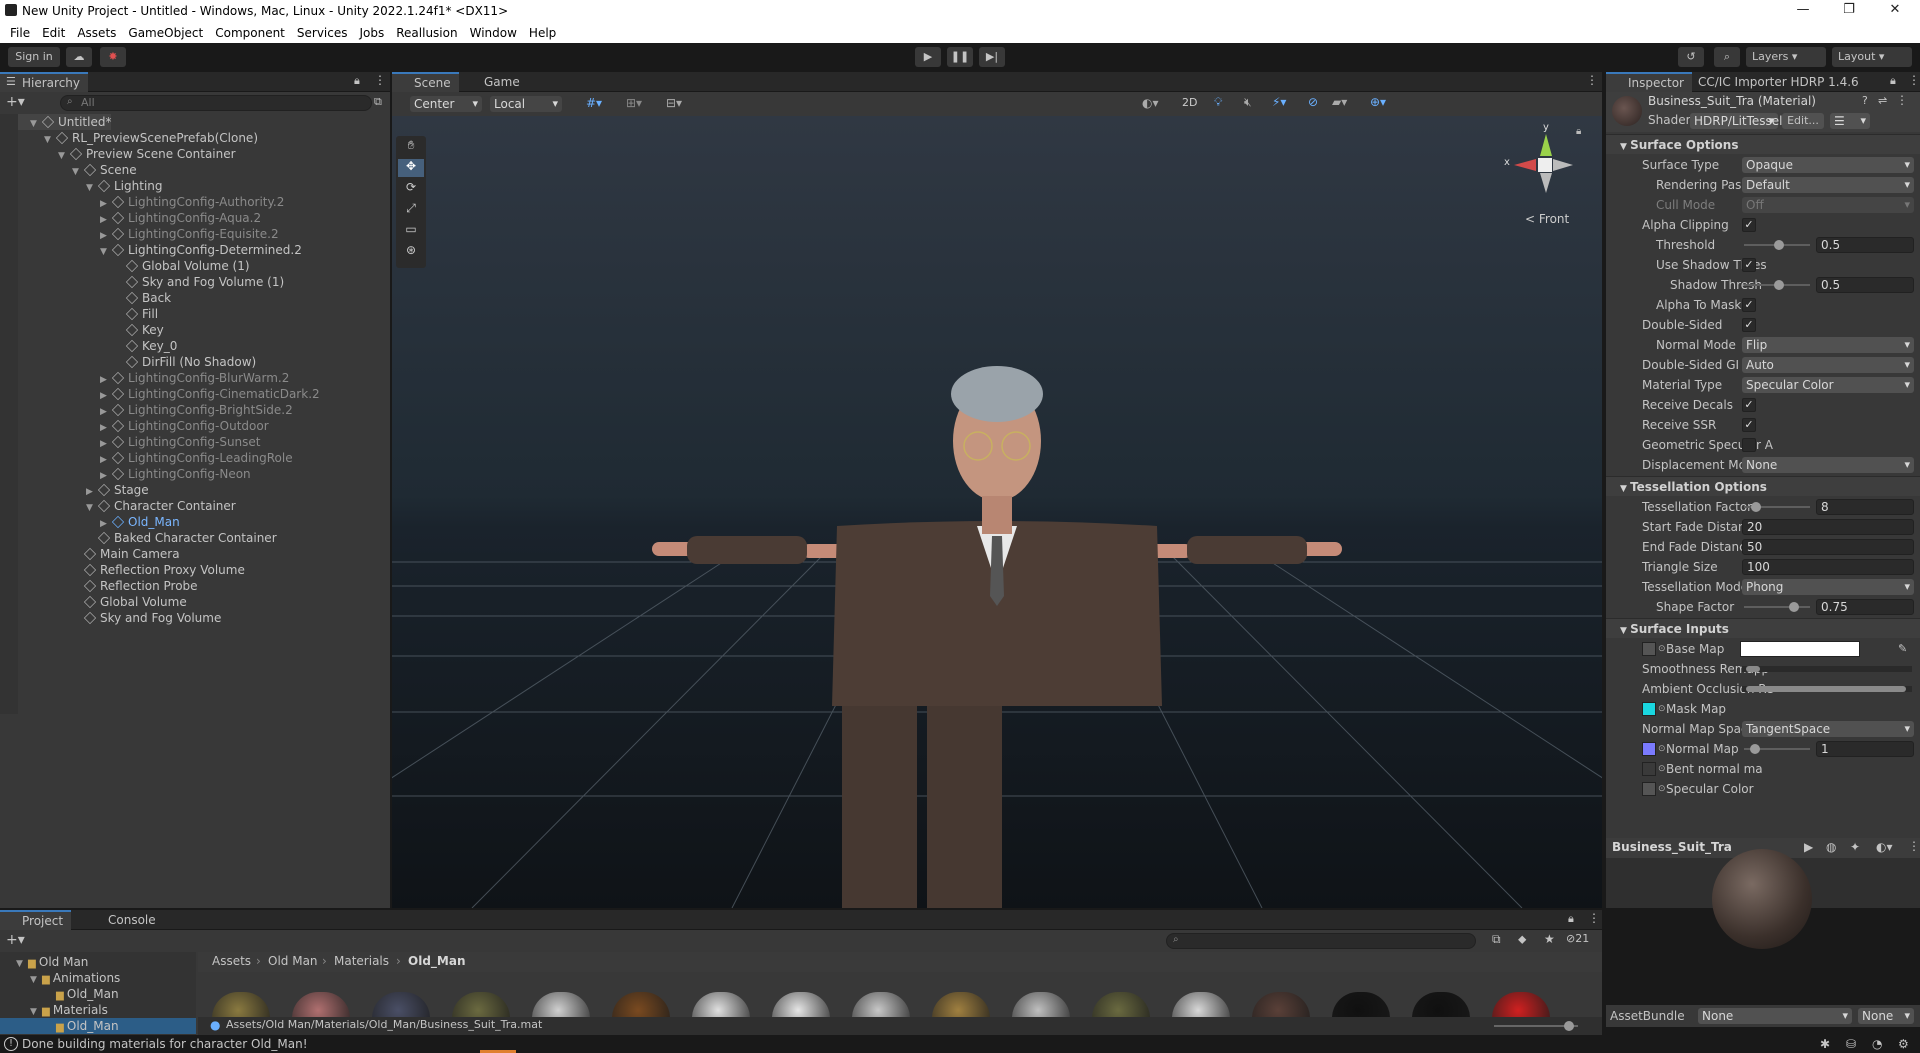 The width and height of the screenshot is (1920, 1053). I want to click on hierarchy-row: Main Camera, so click(90, 554).